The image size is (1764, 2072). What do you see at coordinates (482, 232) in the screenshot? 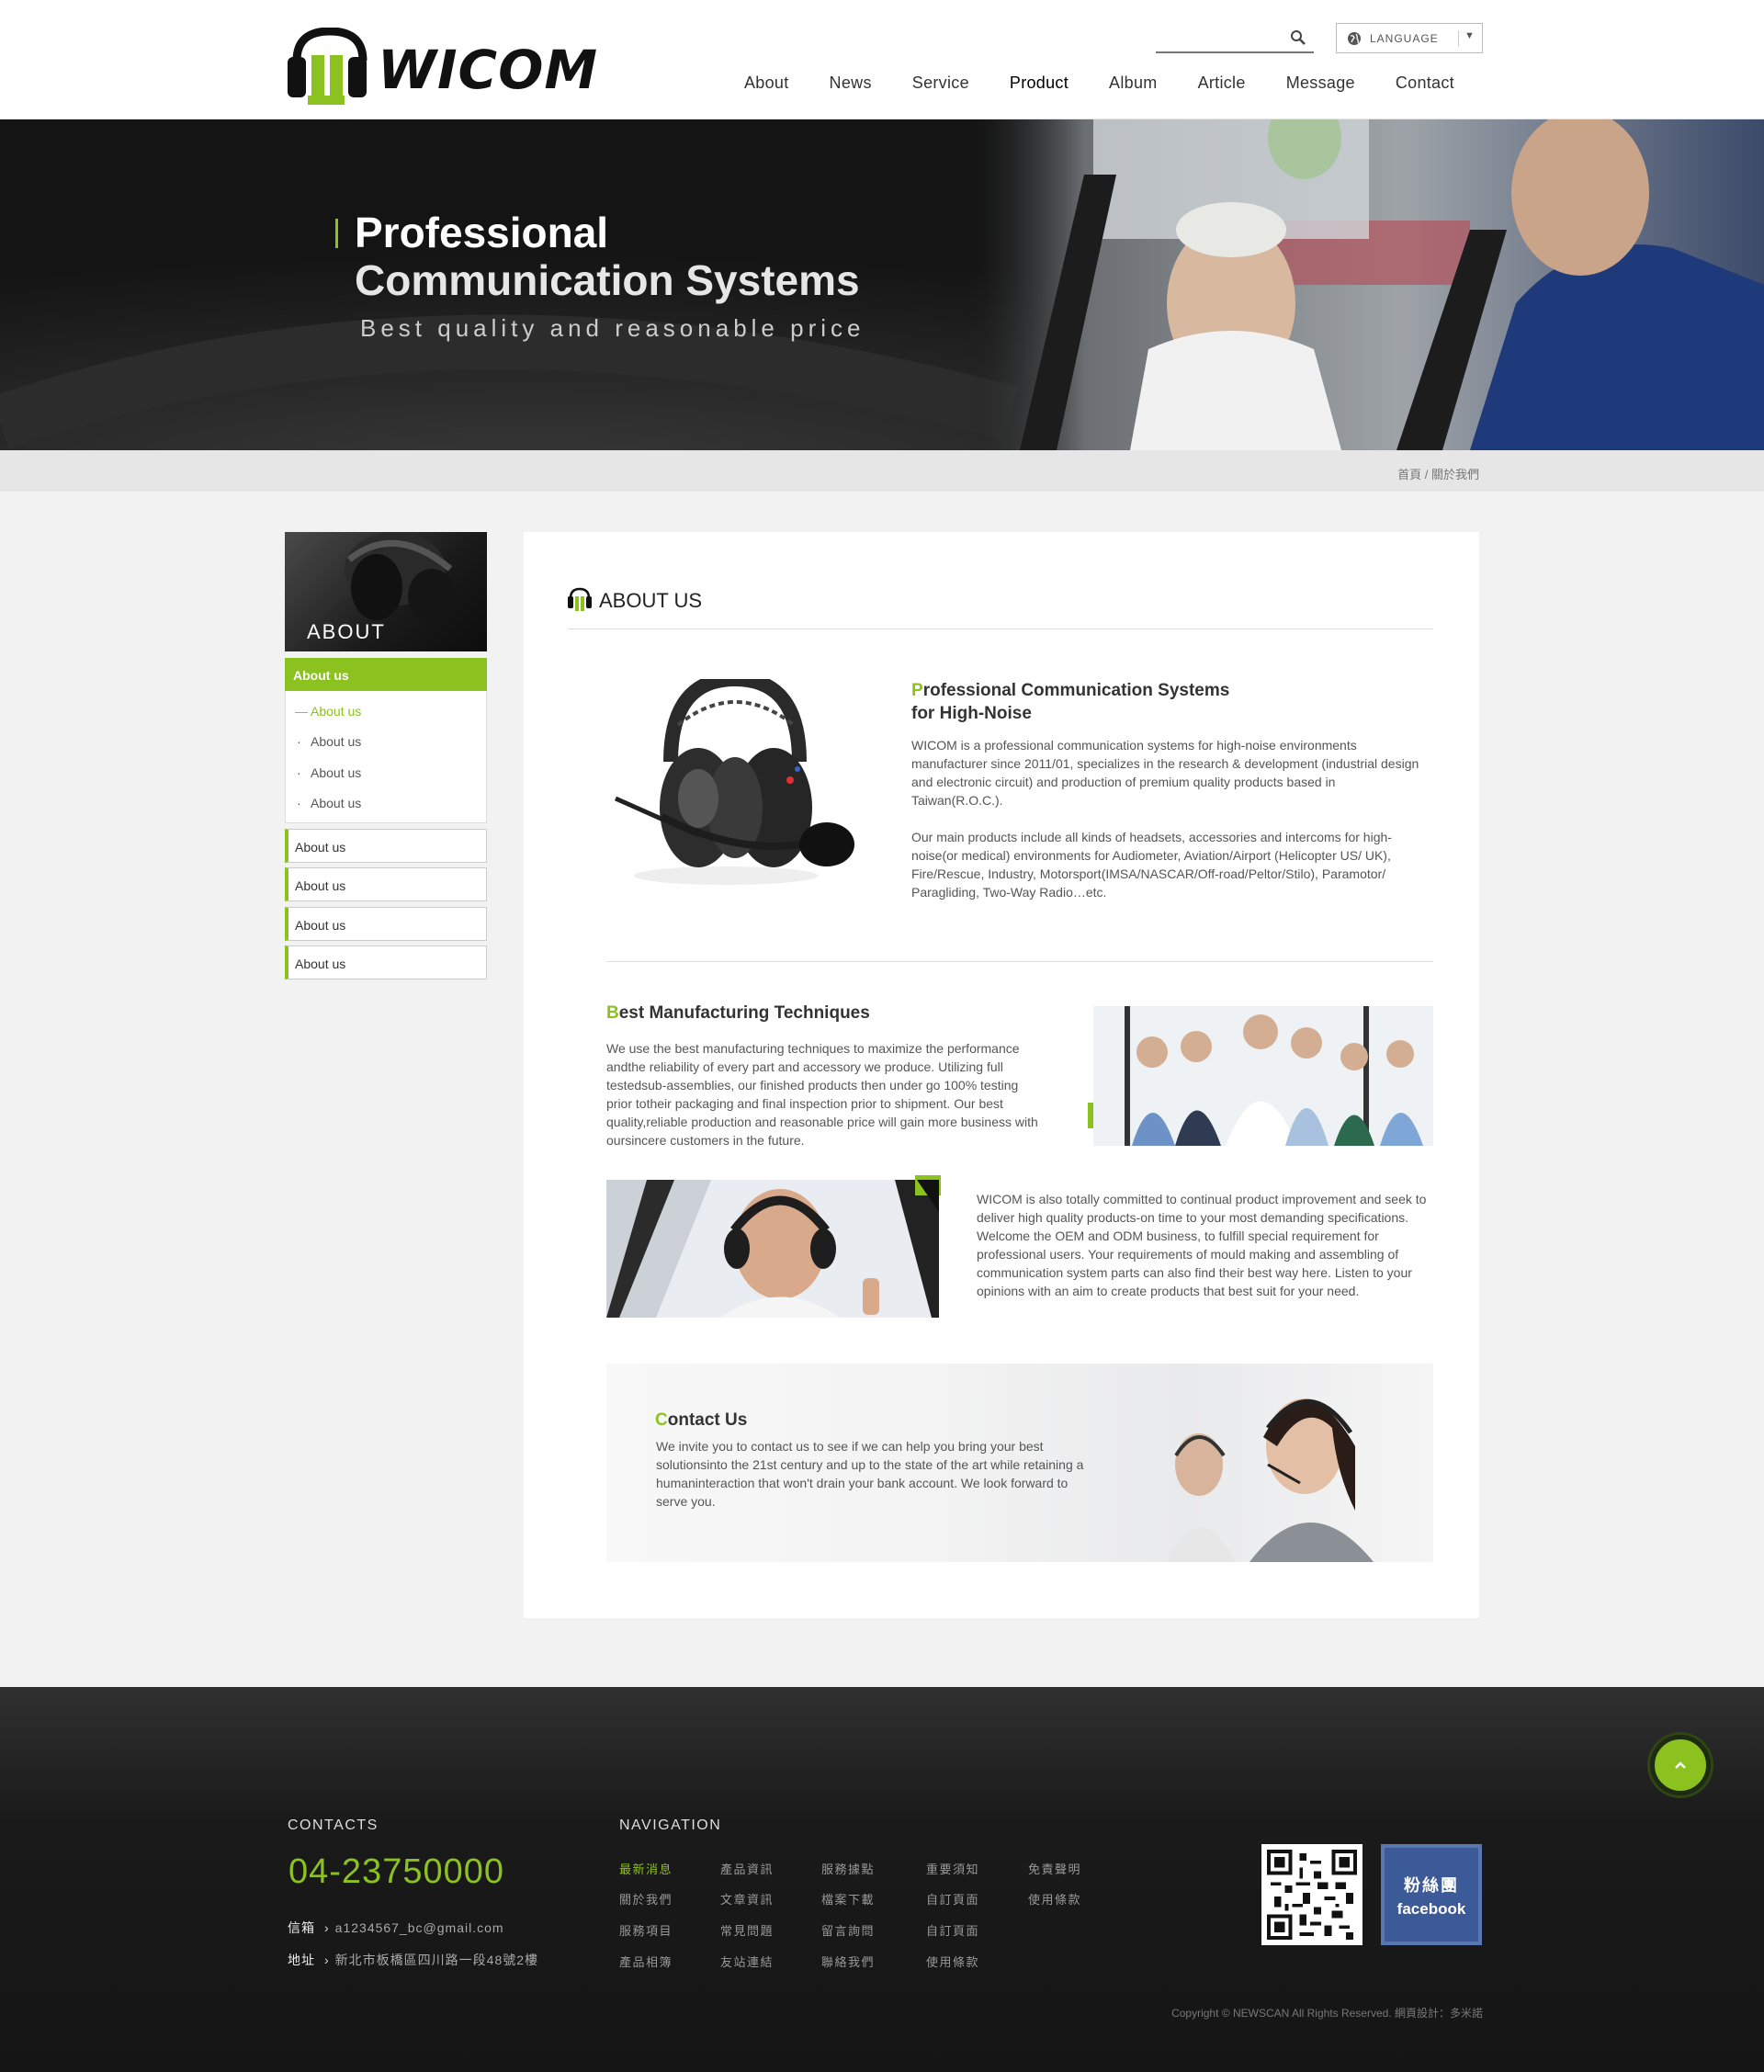
I see `banner-title-line1: Professional` at bounding box center [482, 232].